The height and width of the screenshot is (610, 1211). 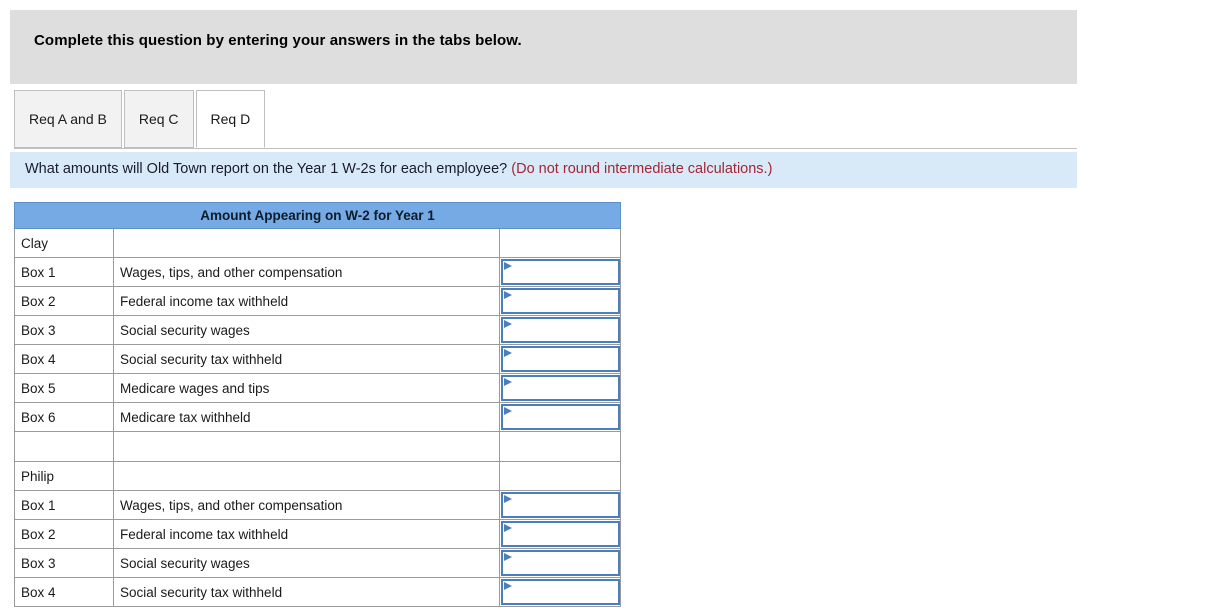 I want to click on table-header-row: Amount Appearing on W-2 for Year 1, so click(x=317, y=215).